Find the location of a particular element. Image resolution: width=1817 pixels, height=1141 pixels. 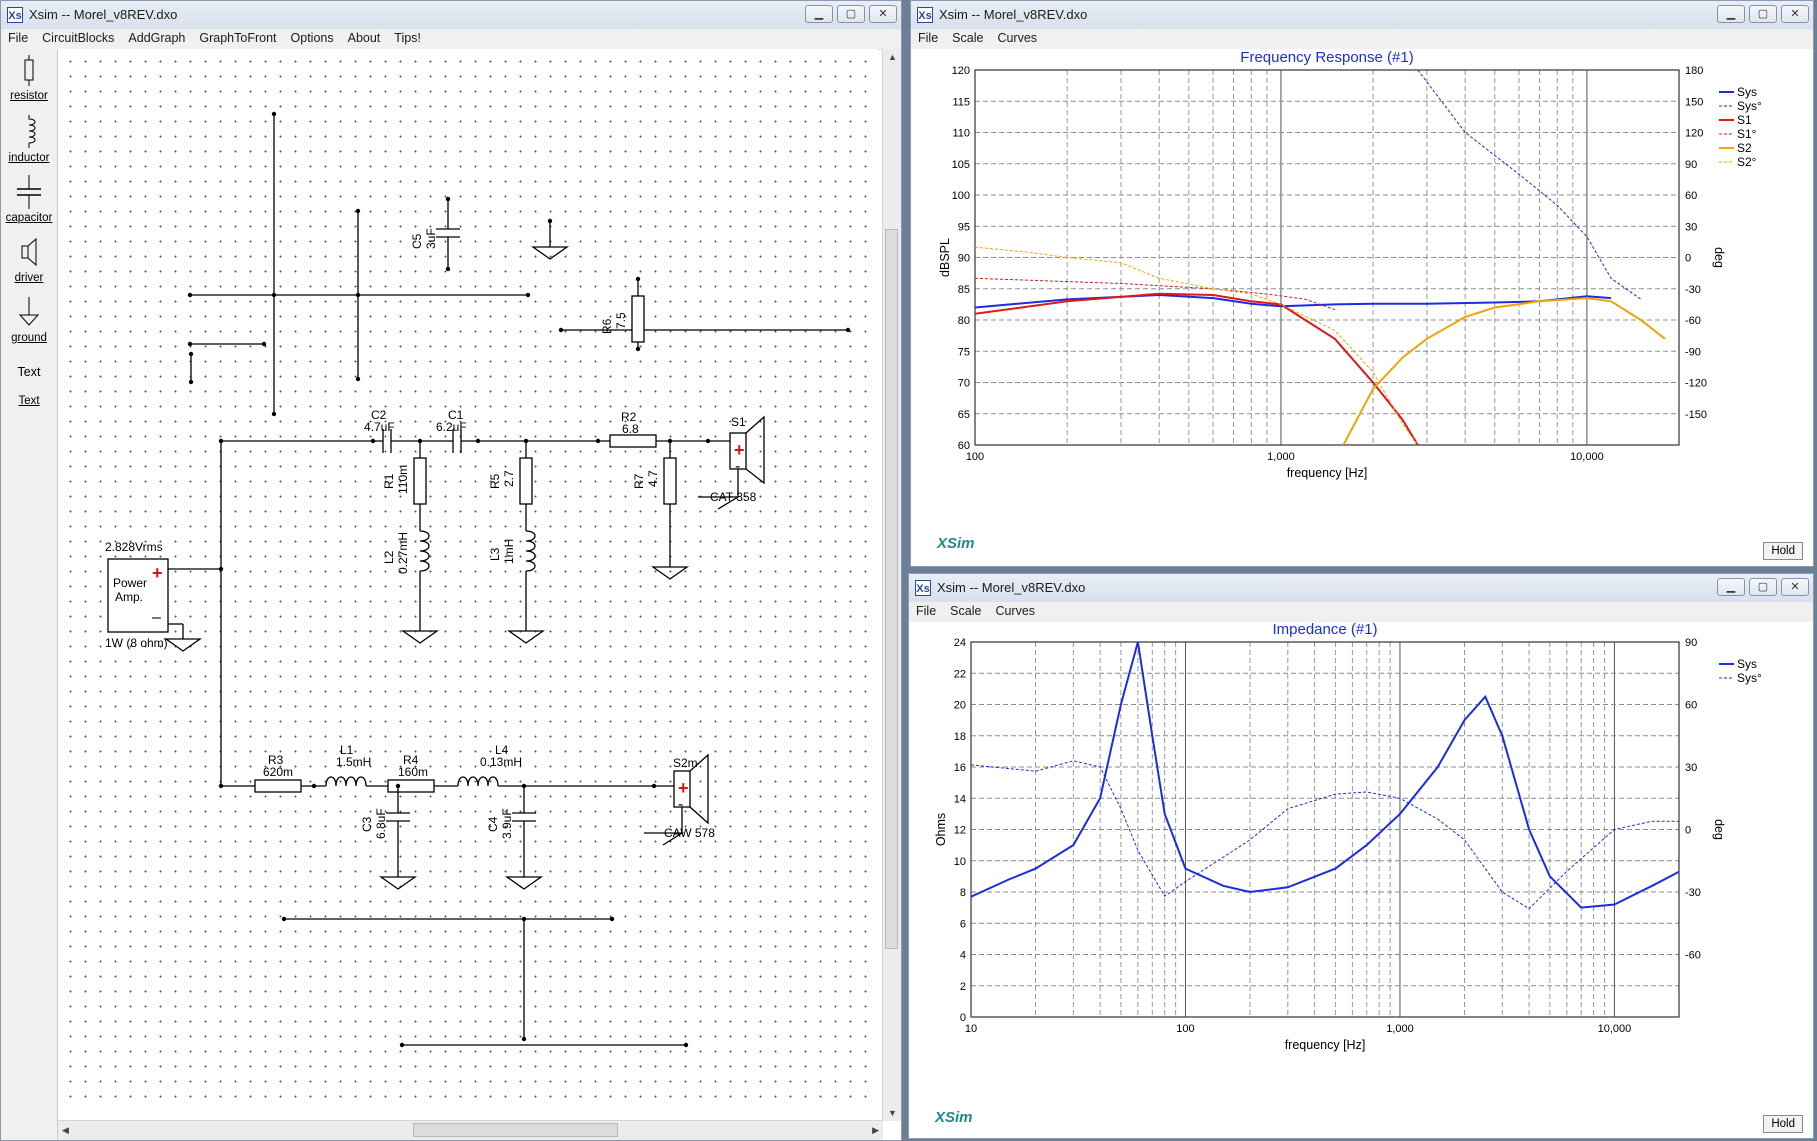

palette-inductor: inductor is located at coordinates (29, 139).